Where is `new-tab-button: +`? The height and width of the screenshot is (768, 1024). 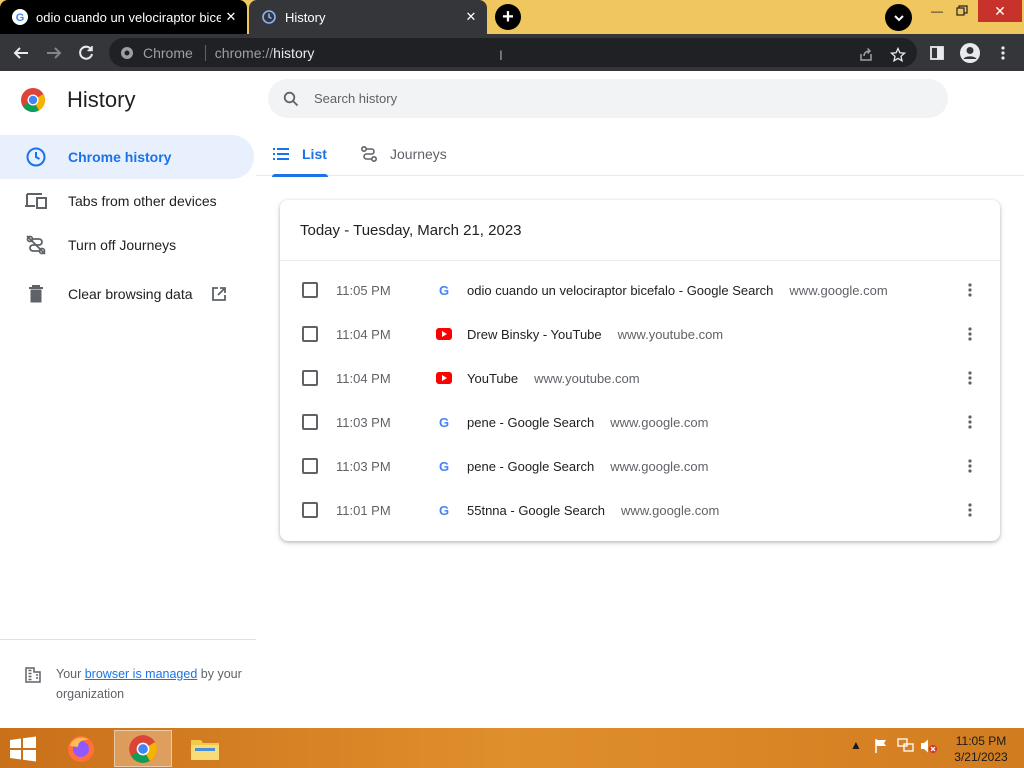 new-tab-button: + is located at coordinates (508, 17).